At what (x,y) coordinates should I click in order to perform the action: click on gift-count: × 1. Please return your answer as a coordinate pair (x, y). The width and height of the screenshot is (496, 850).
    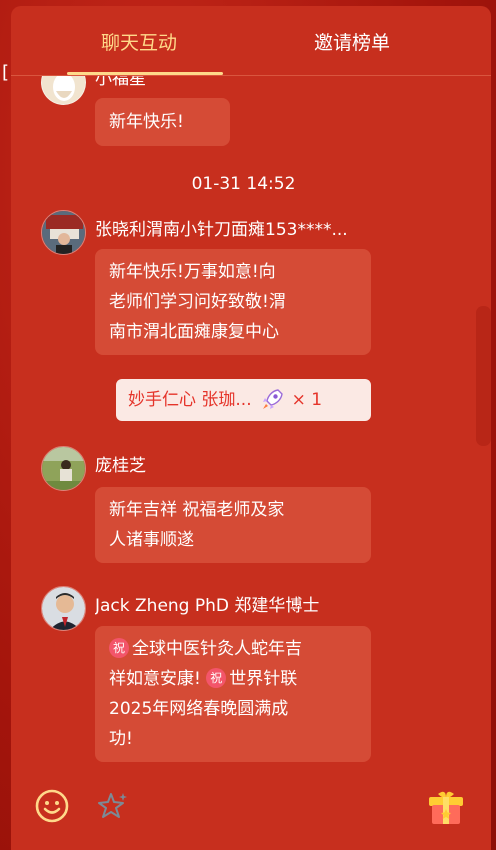
    Looking at the image, I should click on (307, 400).